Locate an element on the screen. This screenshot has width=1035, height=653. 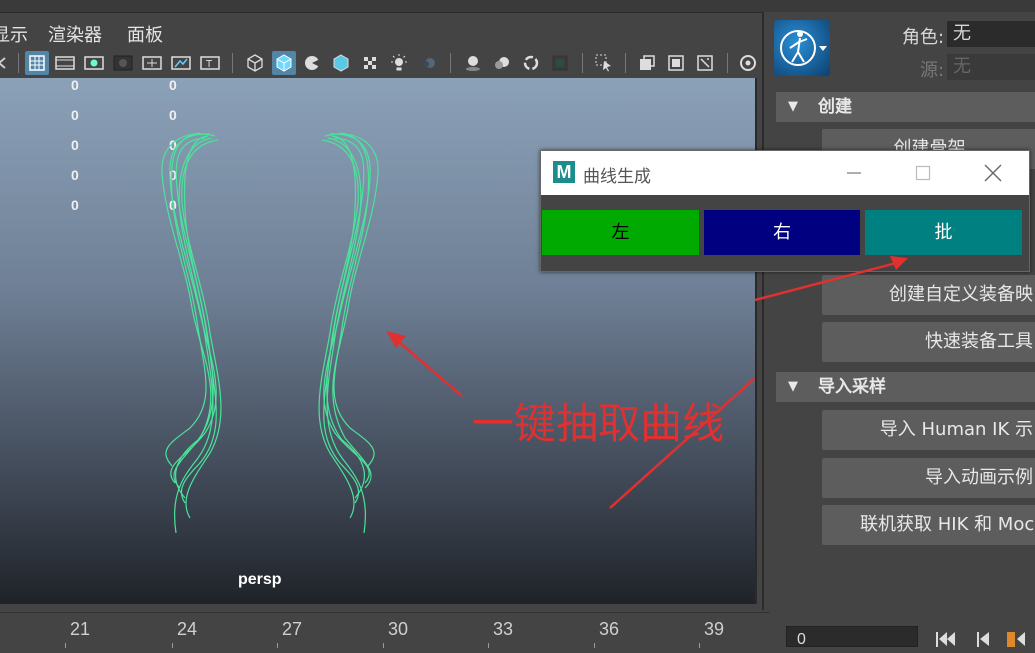
source-label: 源: is located at coordinates (932, 70).